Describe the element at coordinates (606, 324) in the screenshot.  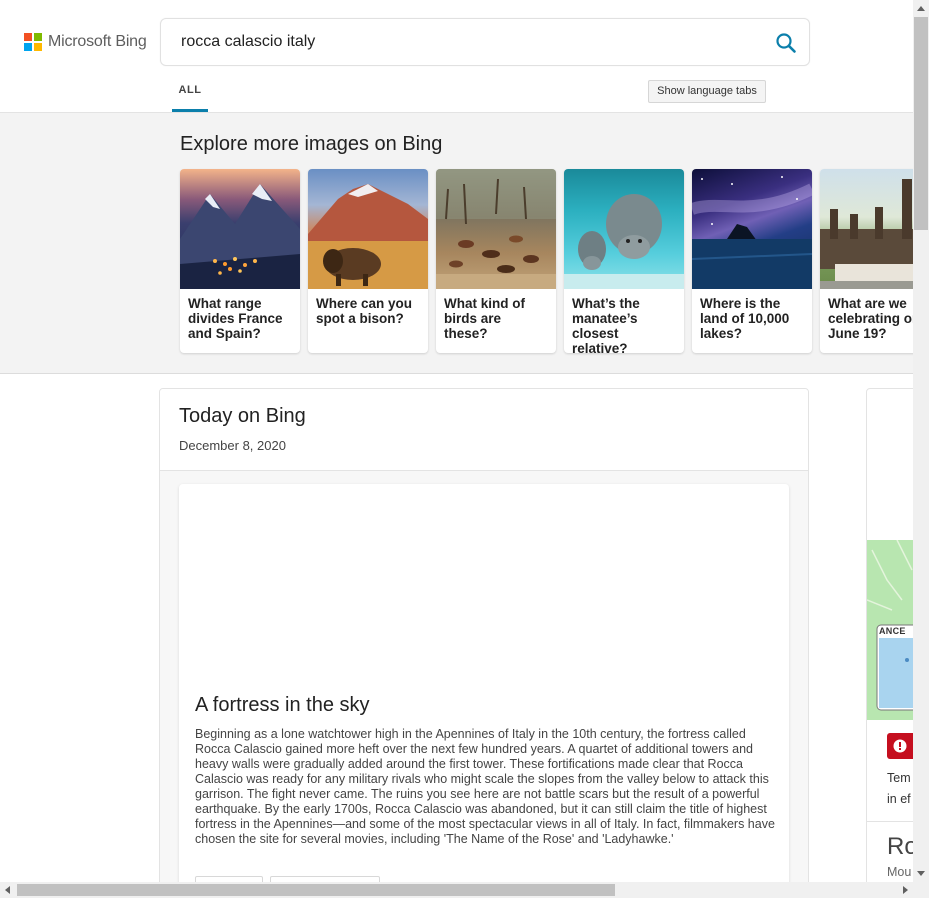
I see `explore-card-label: What’s the manatee’s closest relative?` at that location.